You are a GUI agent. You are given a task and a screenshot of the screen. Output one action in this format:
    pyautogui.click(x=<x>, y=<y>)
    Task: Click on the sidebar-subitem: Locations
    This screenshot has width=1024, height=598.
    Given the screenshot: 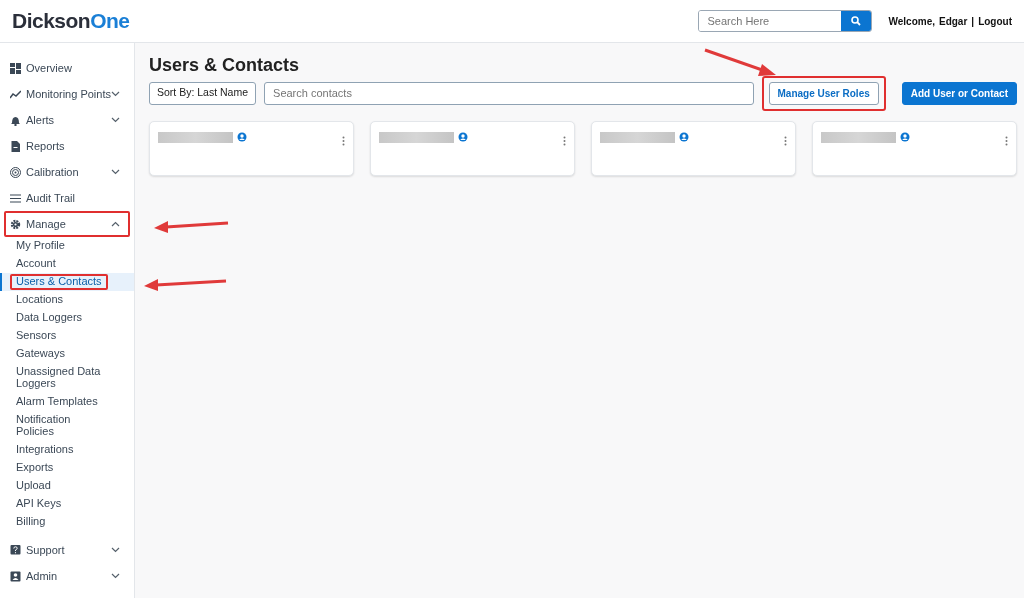 What is the action you would take?
    pyautogui.click(x=67, y=300)
    